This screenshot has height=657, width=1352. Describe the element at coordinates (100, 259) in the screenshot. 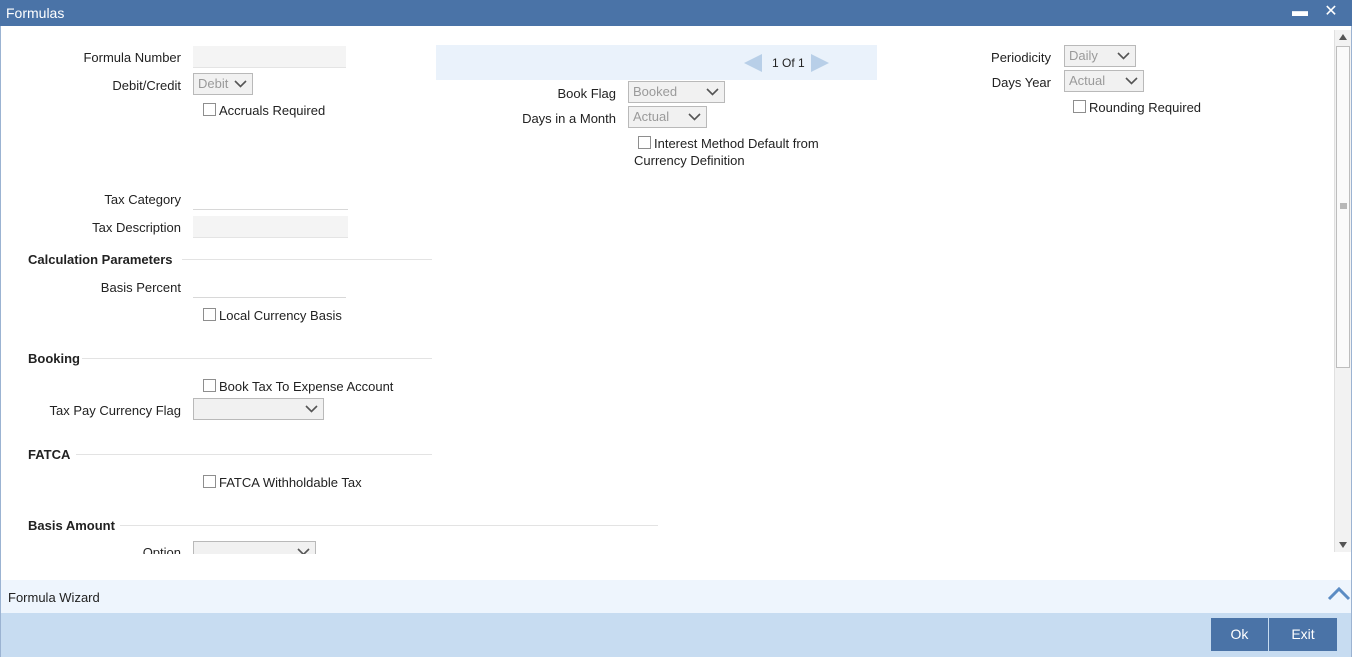

I see `calculation-parameters-heading: Calculation Parameters` at that location.